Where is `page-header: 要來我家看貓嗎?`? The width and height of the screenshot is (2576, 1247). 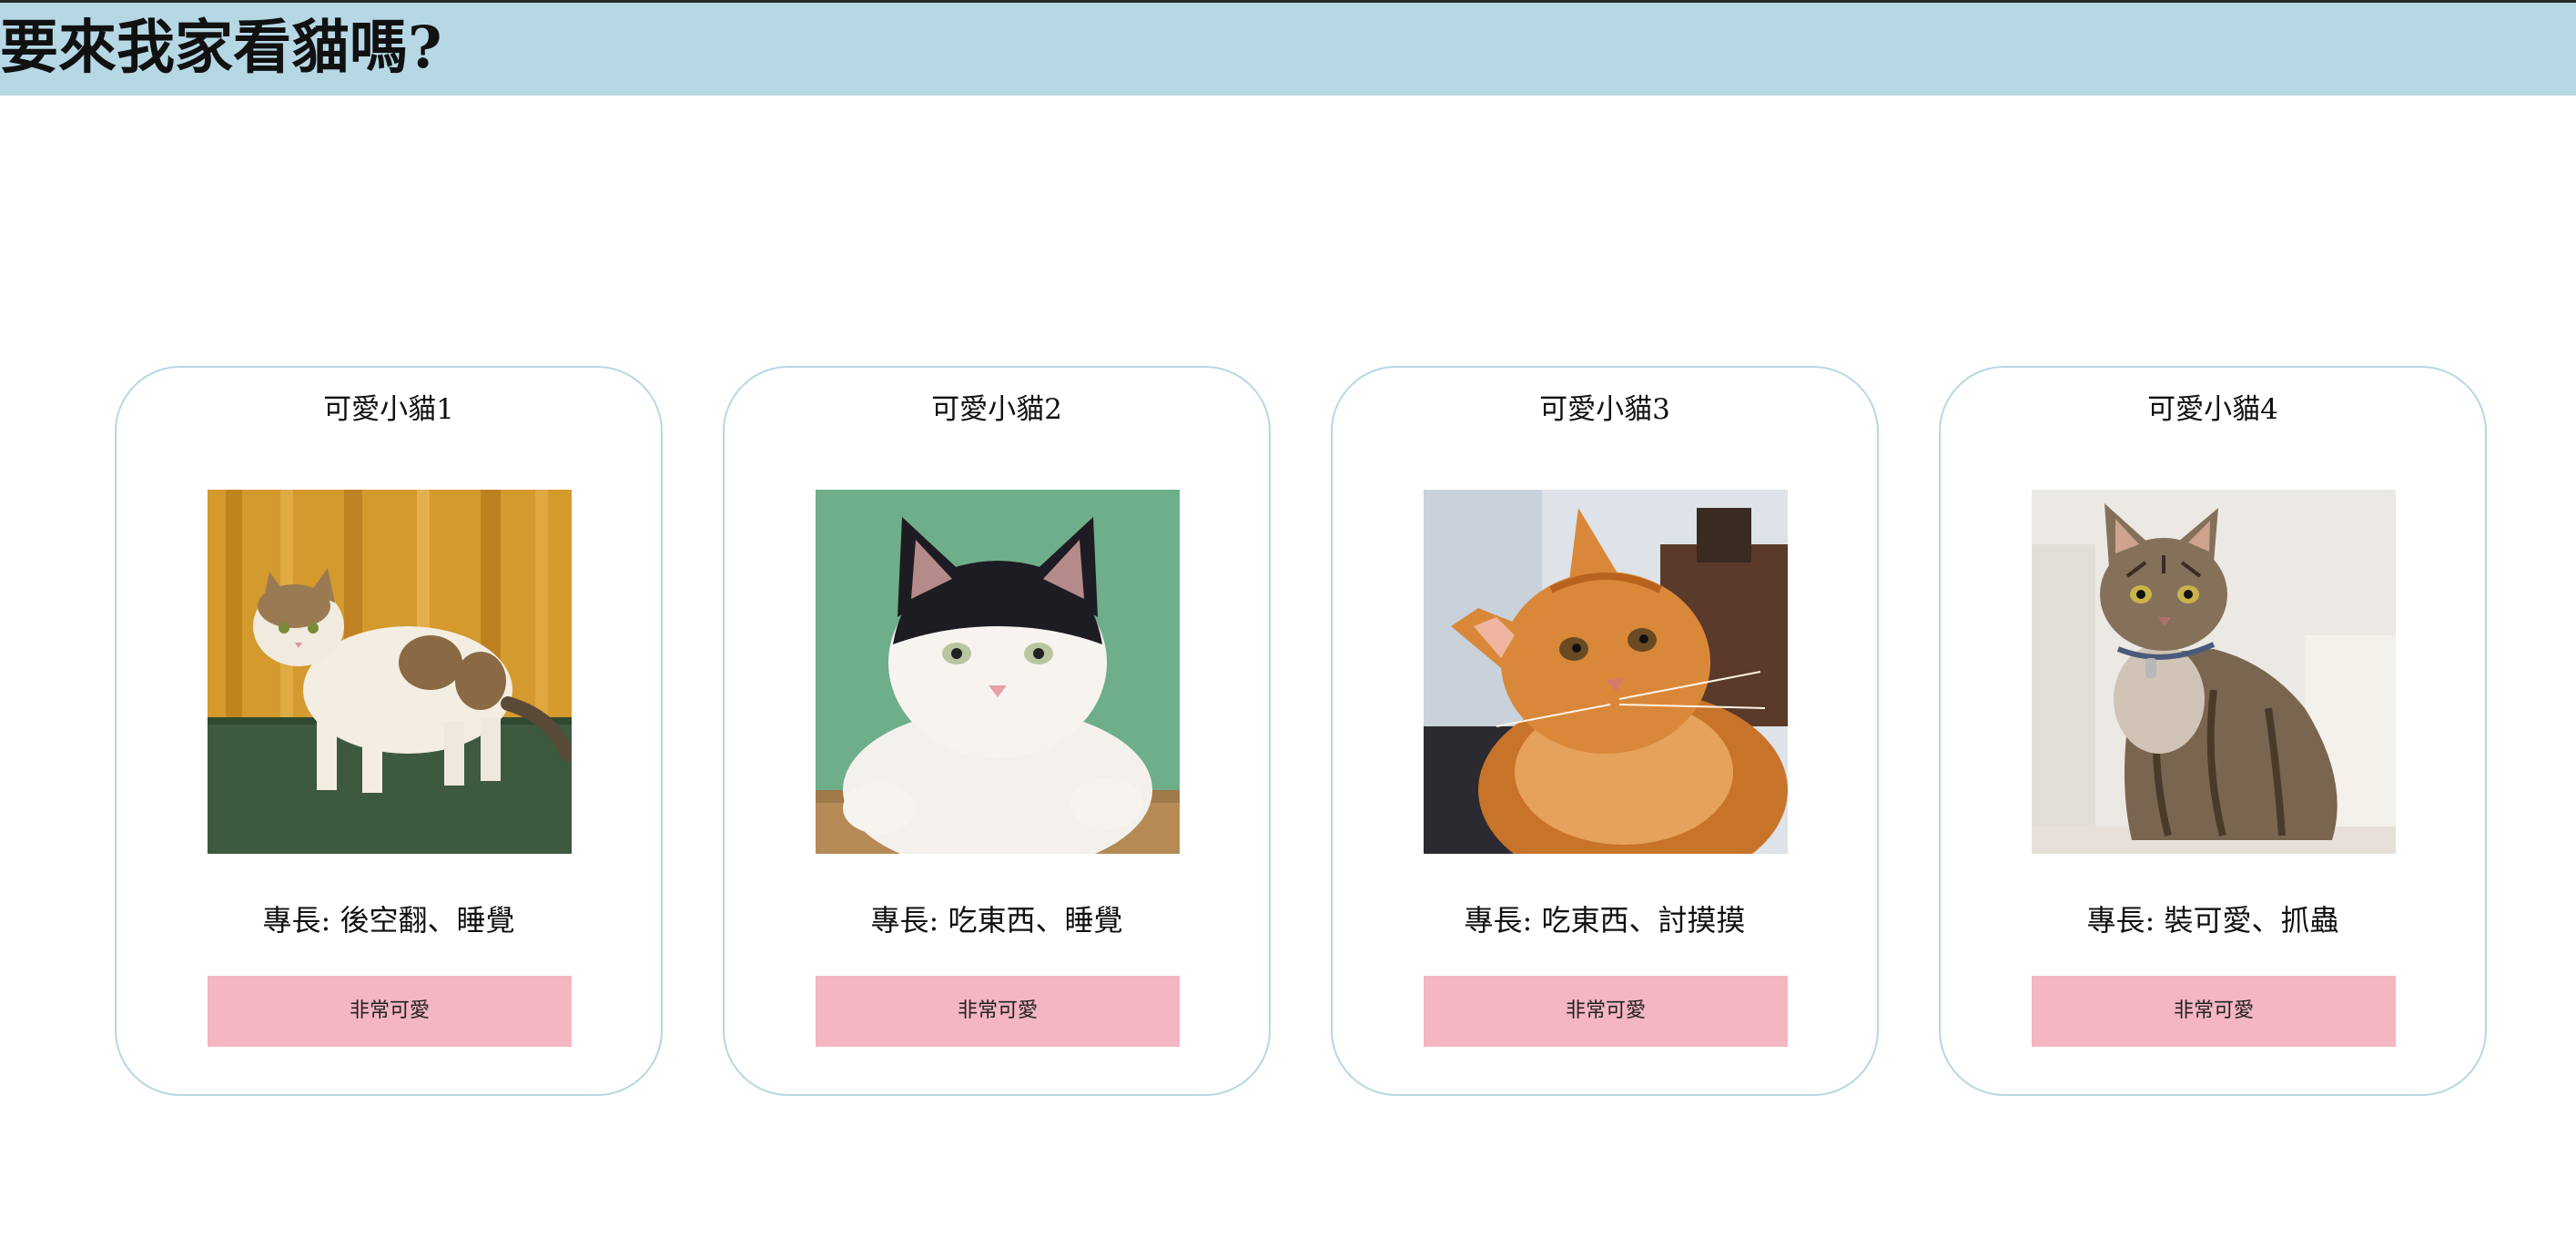 page-header: 要來我家看貓嗎? is located at coordinates (1288, 49).